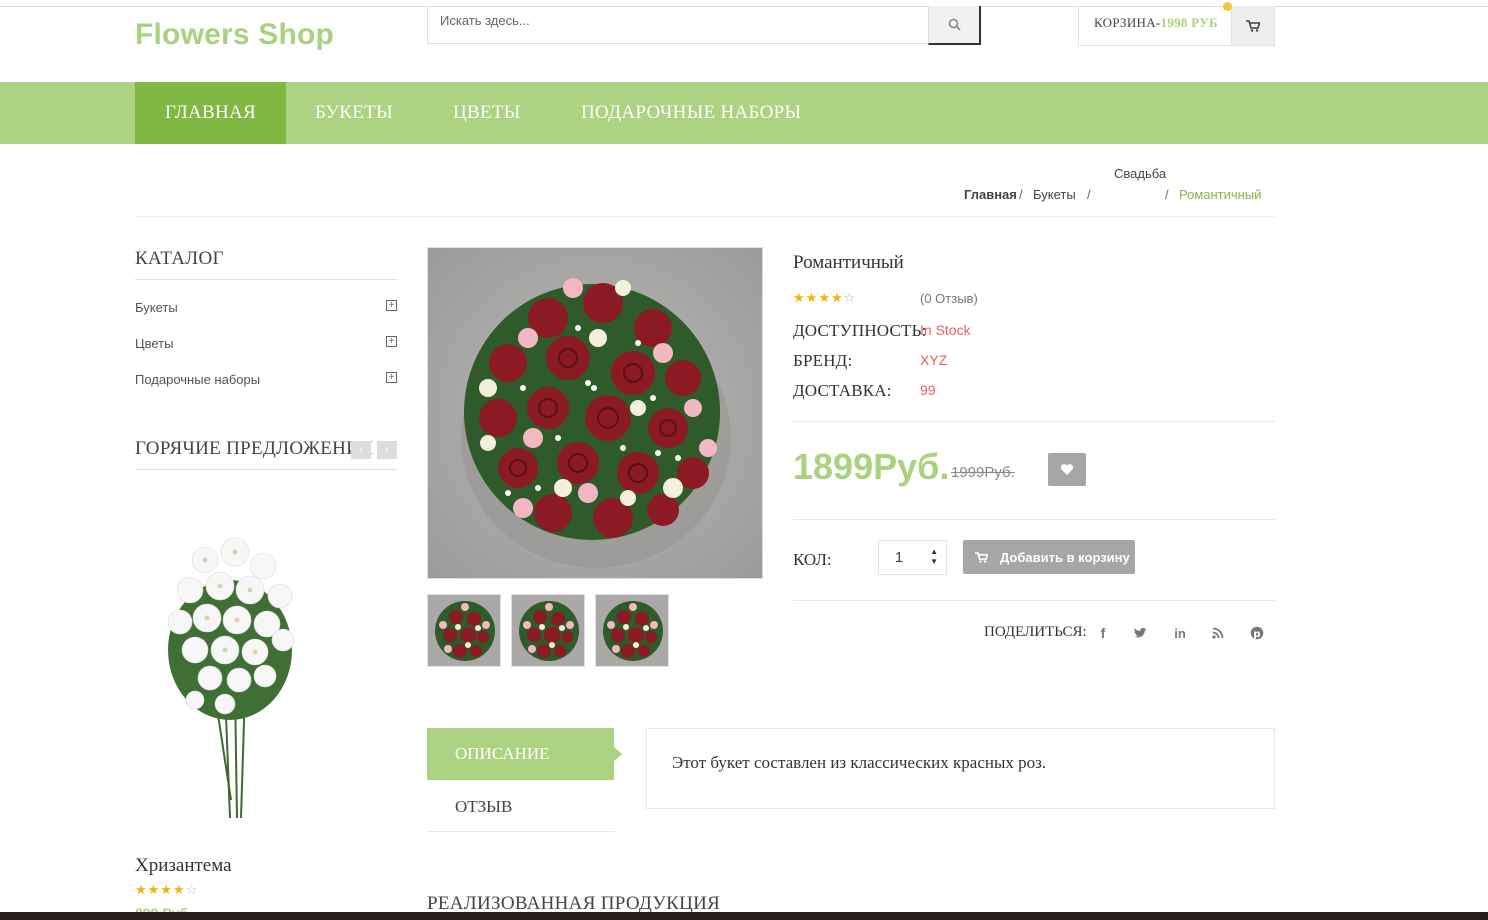 The width and height of the screenshot is (1488, 920). Describe the element at coordinates (1140, 173) in the screenshot. I see `breadcrumb-wedding: Свадьба` at that location.